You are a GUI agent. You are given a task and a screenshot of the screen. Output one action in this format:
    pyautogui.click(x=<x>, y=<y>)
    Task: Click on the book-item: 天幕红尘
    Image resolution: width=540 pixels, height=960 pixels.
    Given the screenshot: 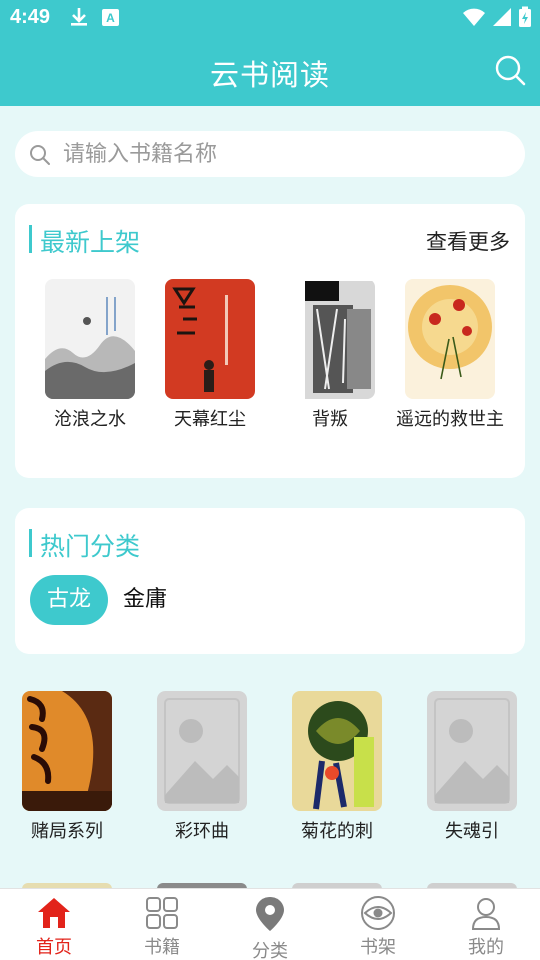 What is the action you would take?
    pyautogui.click(x=210, y=355)
    